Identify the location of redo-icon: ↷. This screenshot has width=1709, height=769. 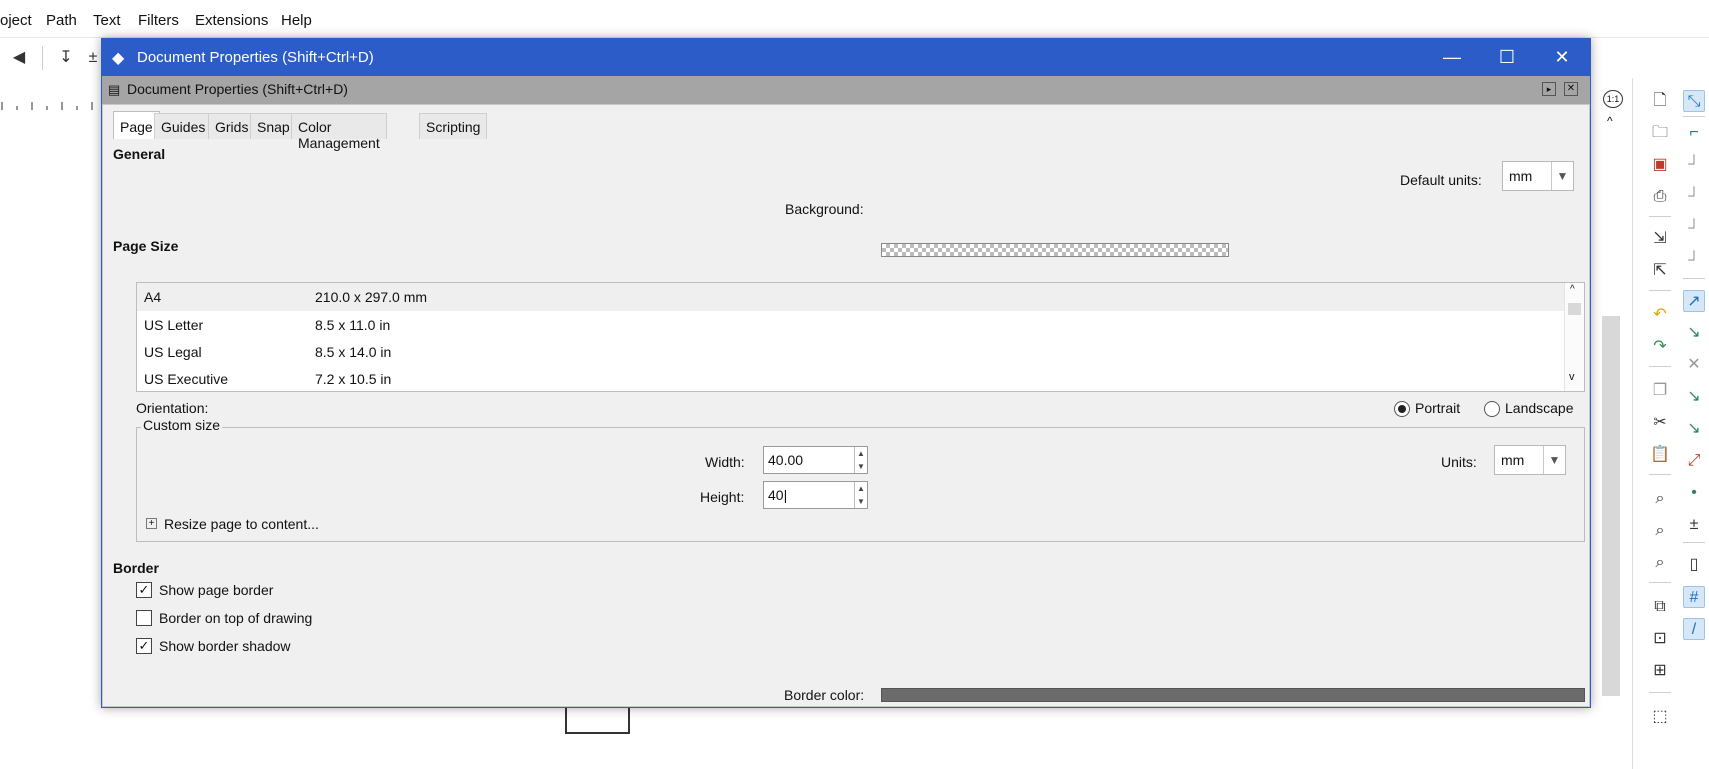
(1660, 347).